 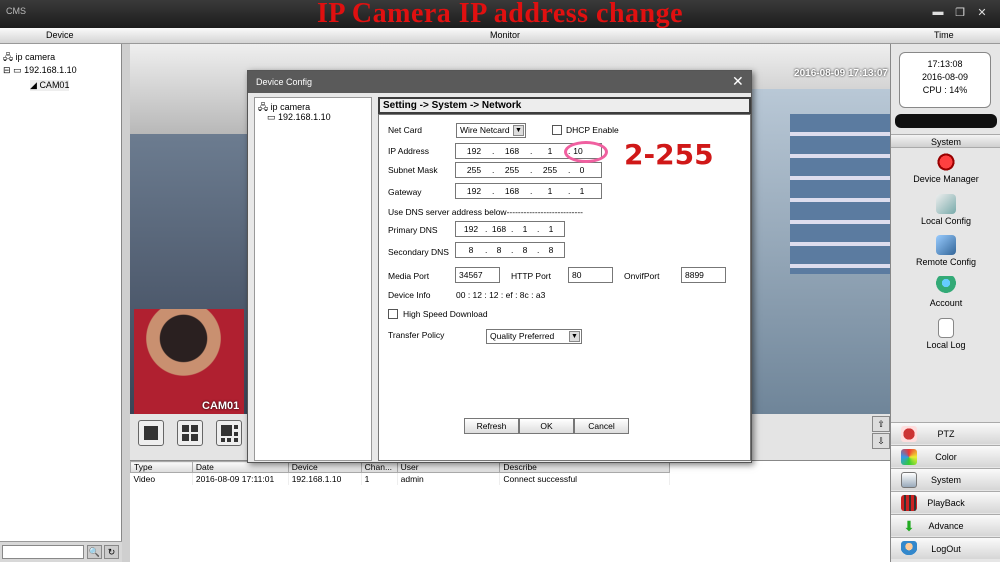 I want to click on onvif-port-label: OnvifPort, so click(x=642, y=276).